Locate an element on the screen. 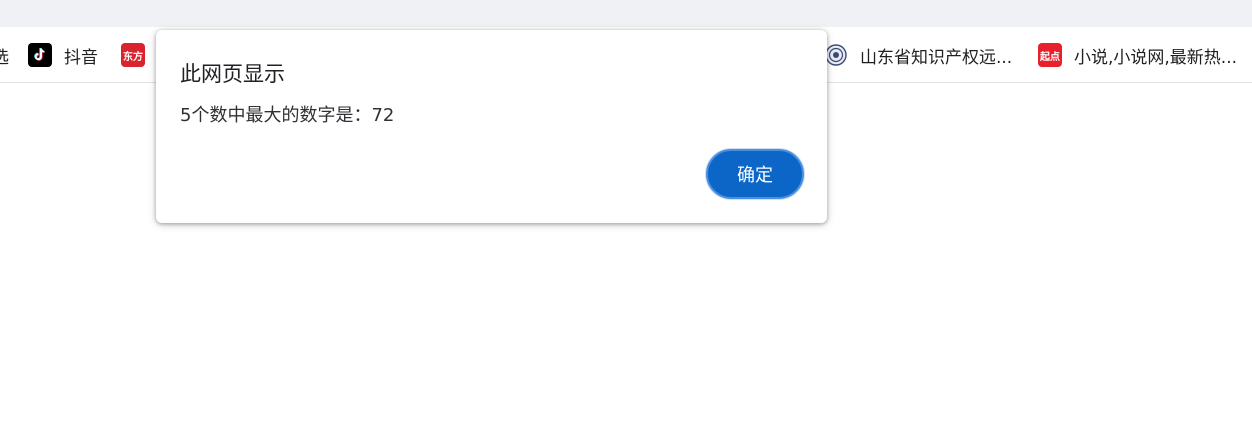 The height and width of the screenshot is (444, 1252). ok-button: 确定 is located at coordinates (755, 174).